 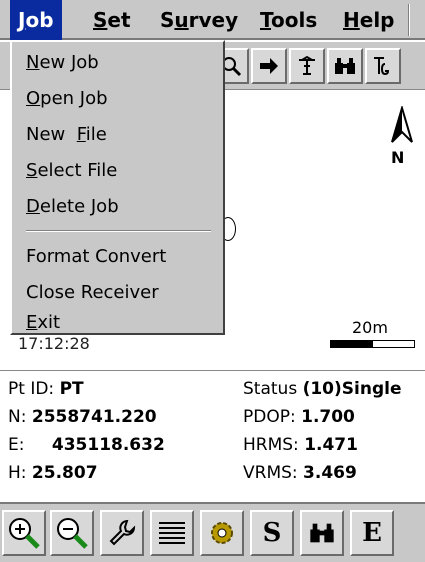 I want to click on map-timestamp: 17:12:28, so click(x=54, y=343).